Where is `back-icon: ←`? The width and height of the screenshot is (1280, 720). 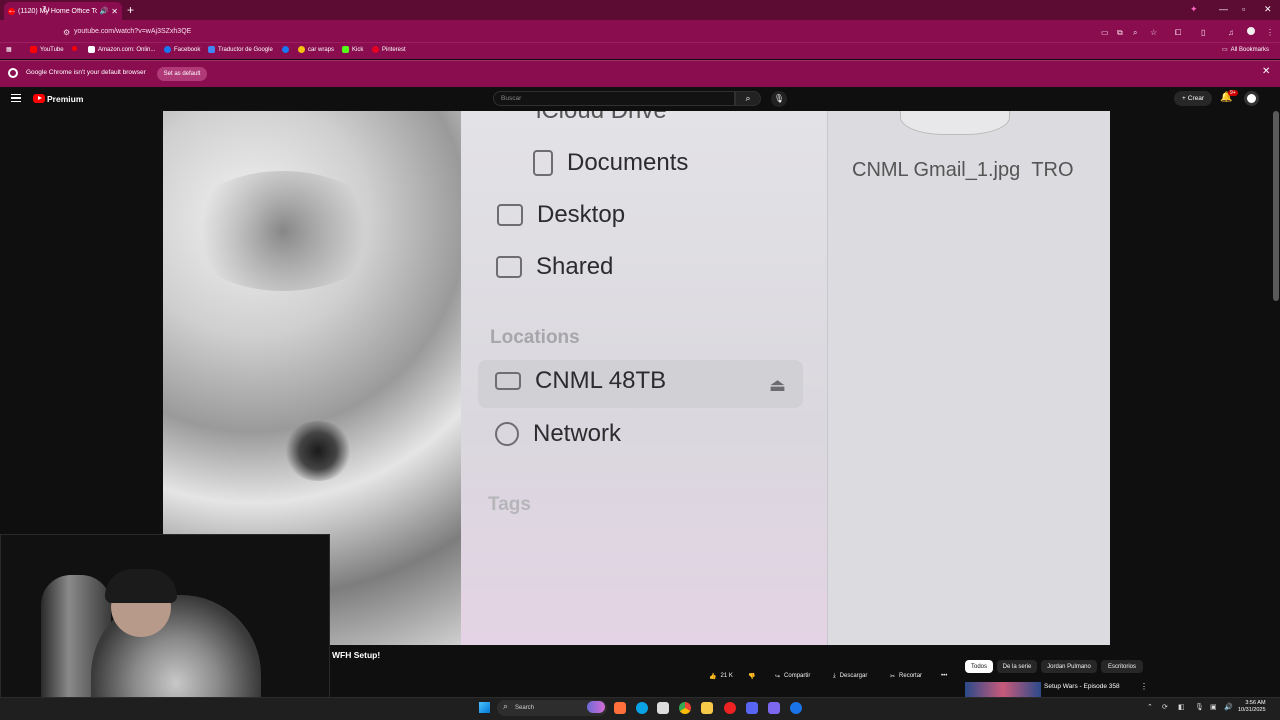 back-icon: ← is located at coordinates (12, 11).